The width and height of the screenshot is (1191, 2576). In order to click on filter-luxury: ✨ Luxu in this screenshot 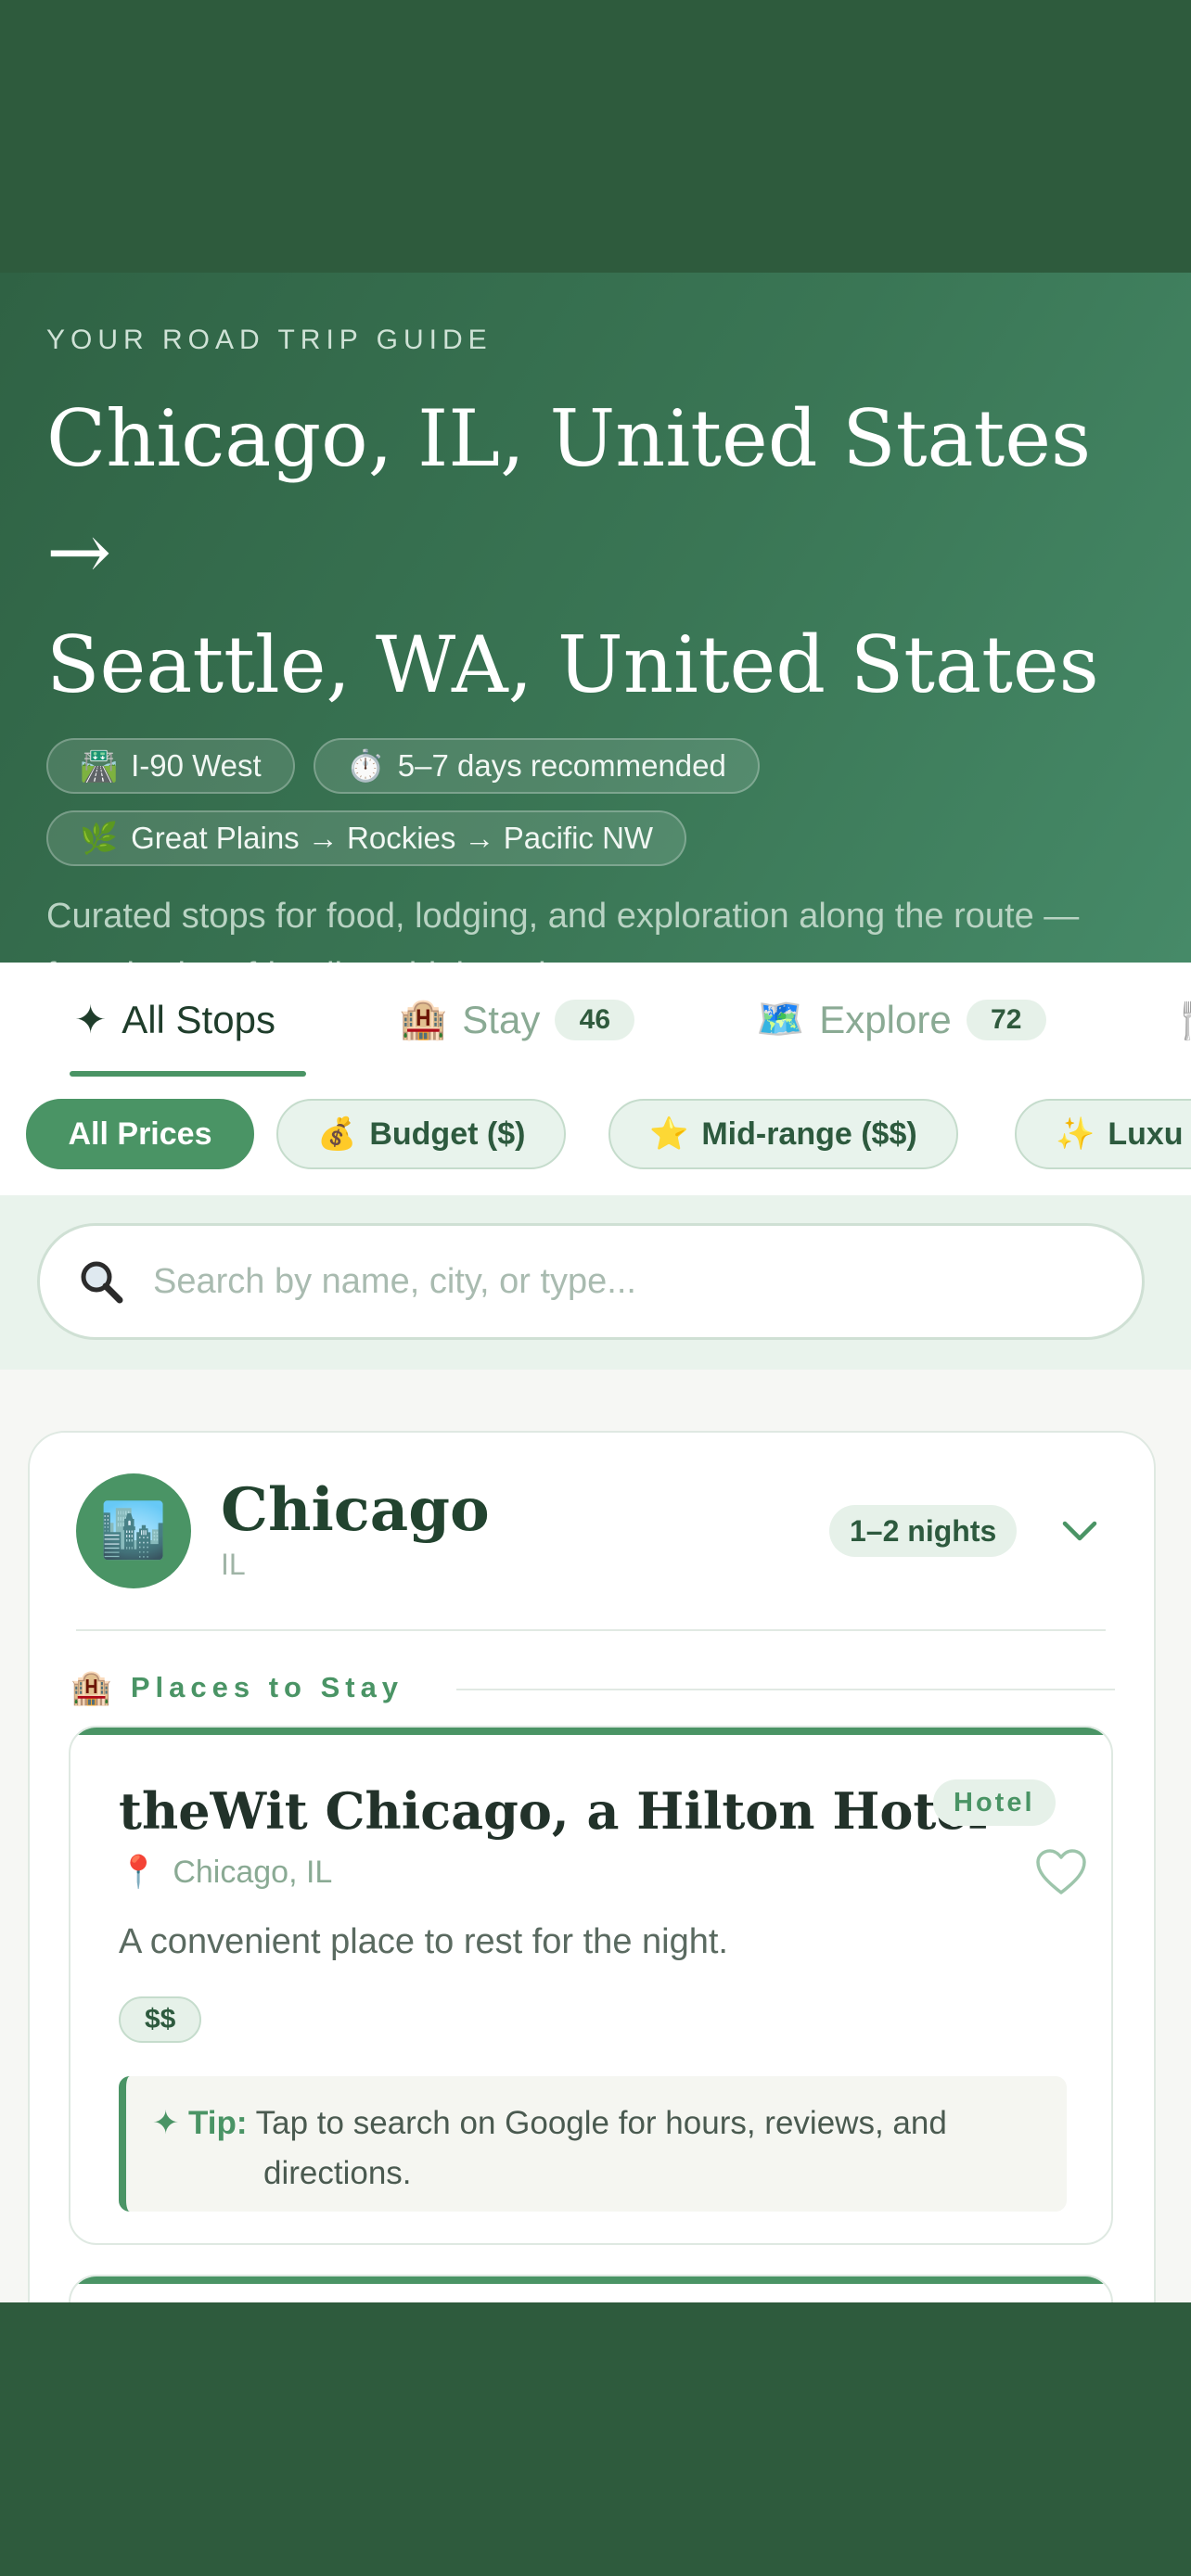, I will do `click(1103, 1134)`.